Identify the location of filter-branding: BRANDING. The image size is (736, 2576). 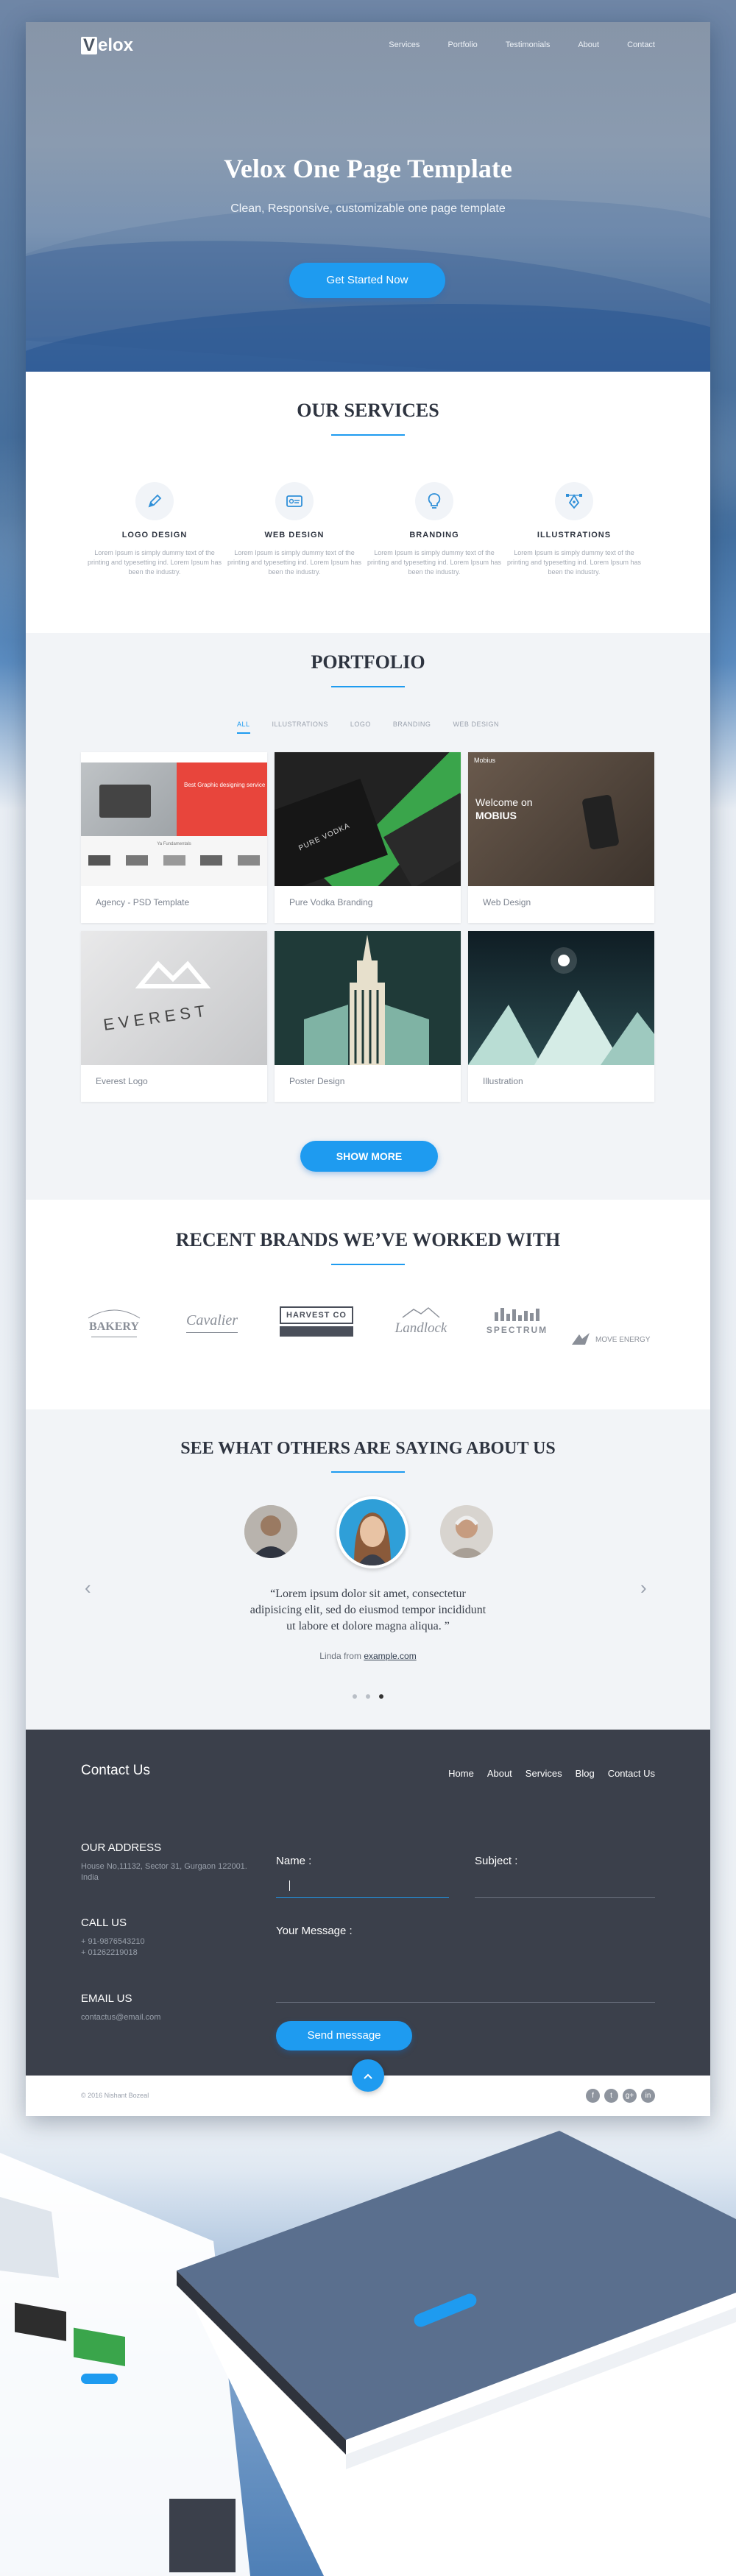
(412, 727).